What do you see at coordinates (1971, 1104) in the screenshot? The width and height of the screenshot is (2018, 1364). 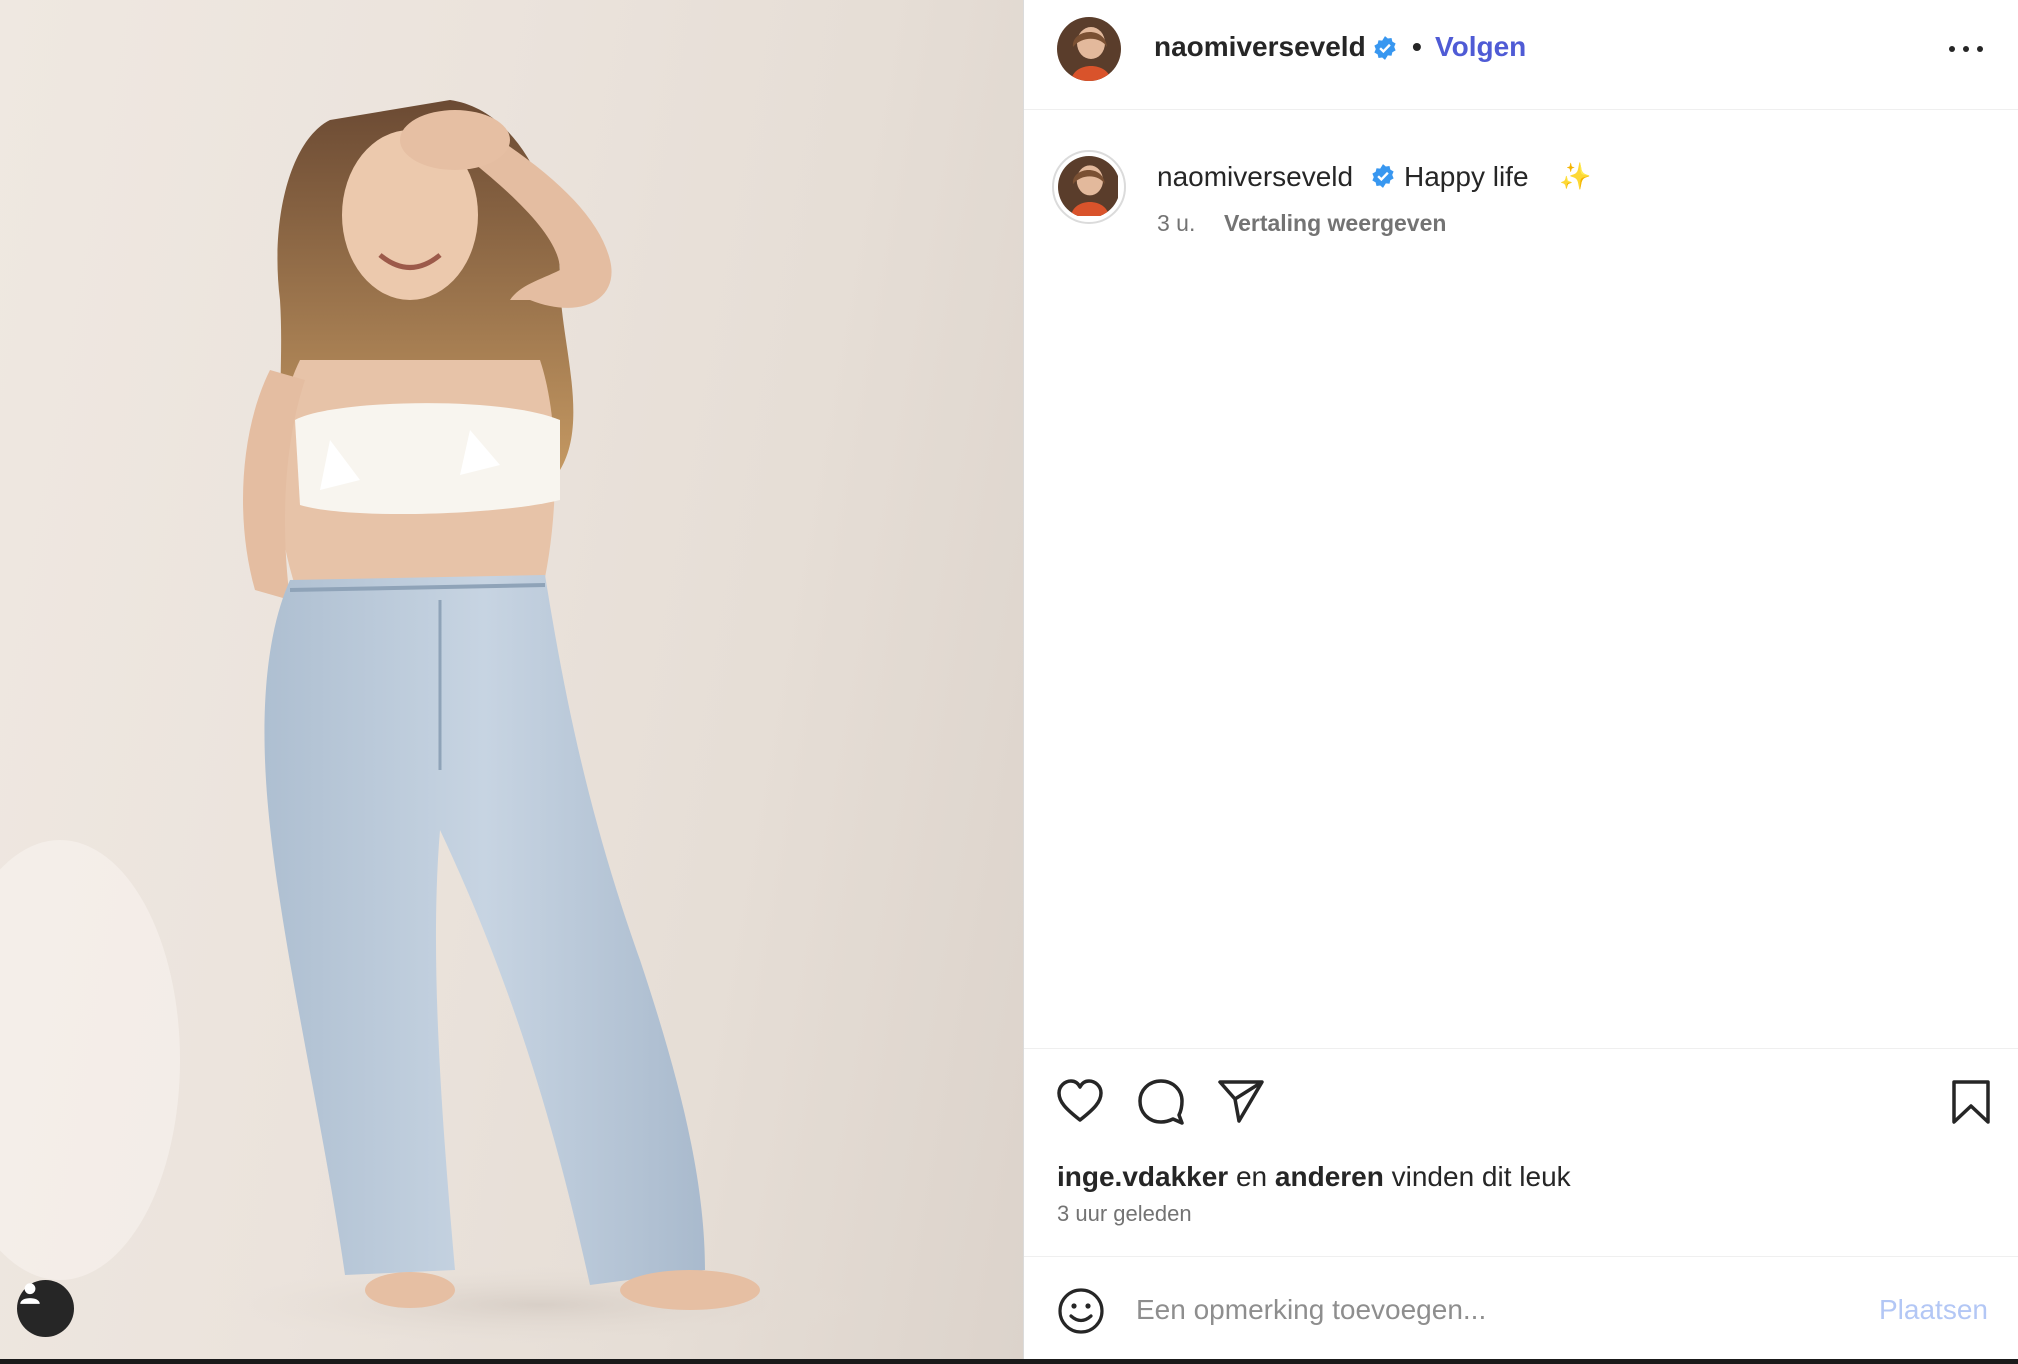 I see `bookmark-icon` at bounding box center [1971, 1104].